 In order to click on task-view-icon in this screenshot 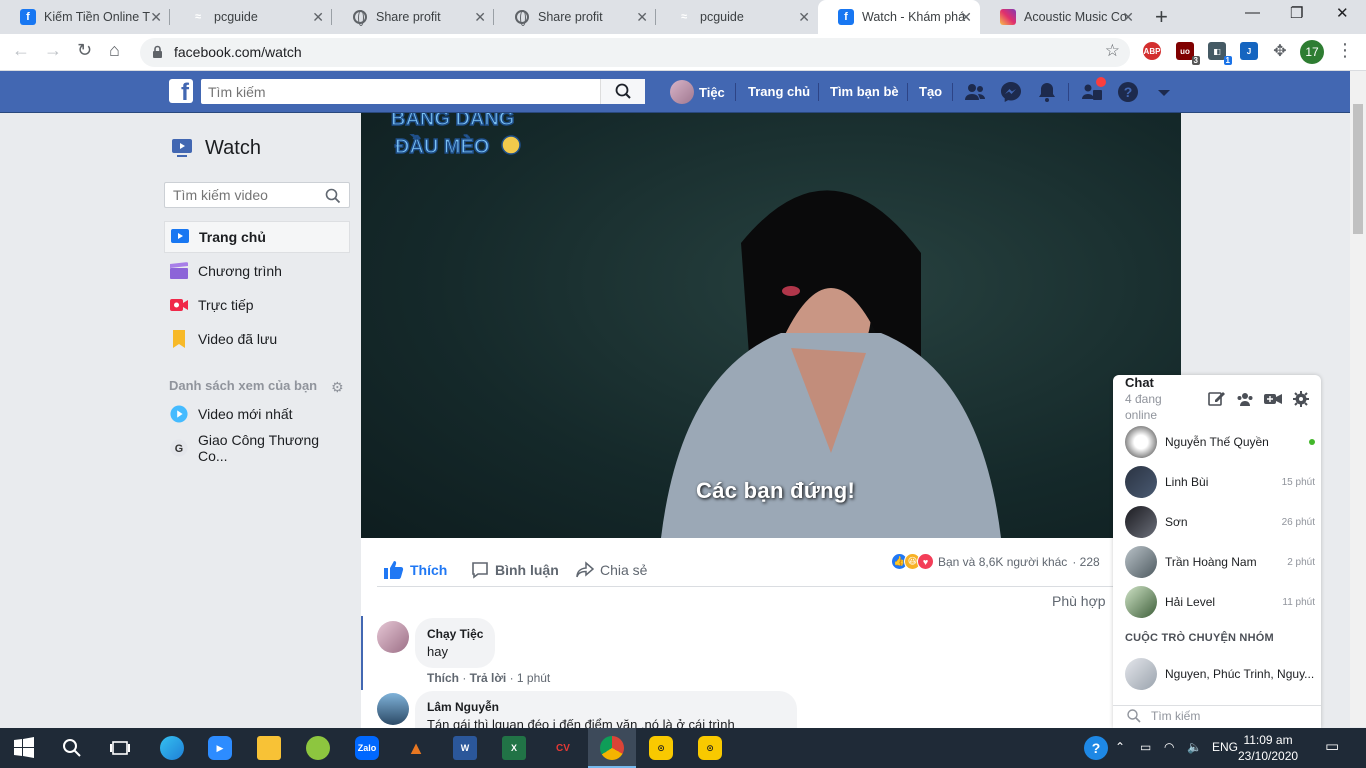, I will do `click(120, 748)`.